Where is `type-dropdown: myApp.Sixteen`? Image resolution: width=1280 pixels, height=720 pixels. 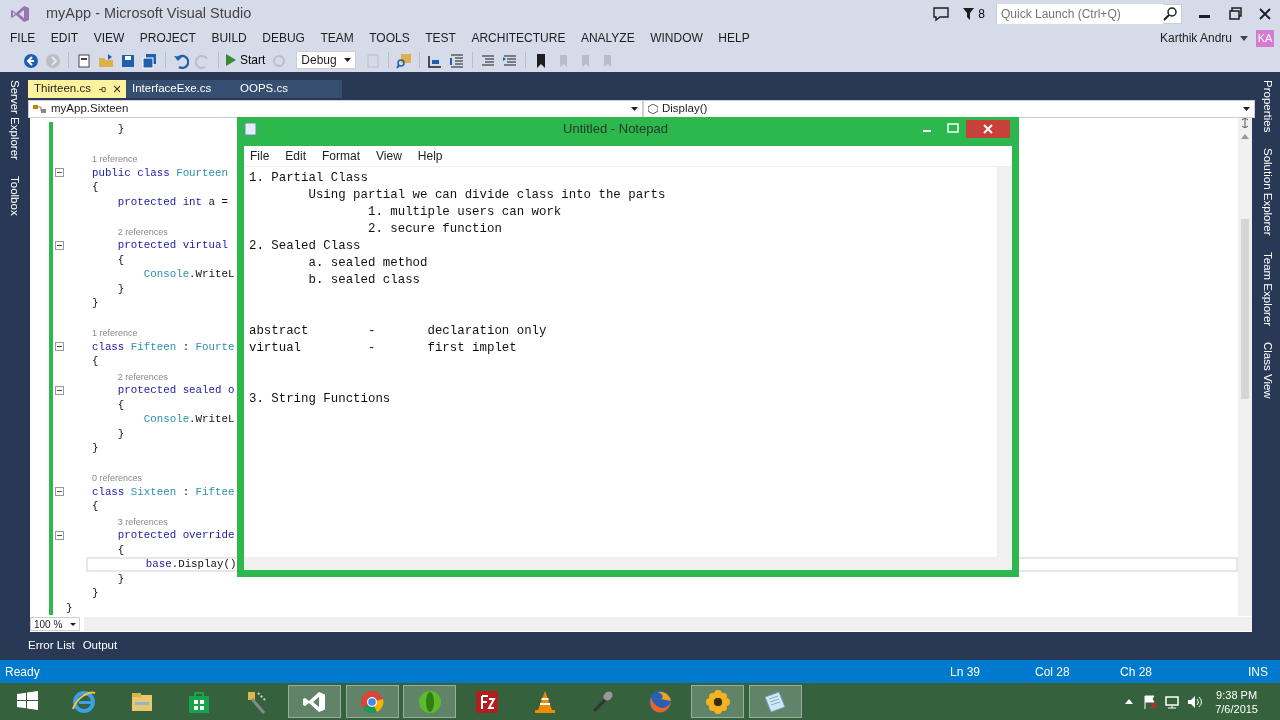
type-dropdown: myApp.Sixteen is located at coordinates (335, 109).